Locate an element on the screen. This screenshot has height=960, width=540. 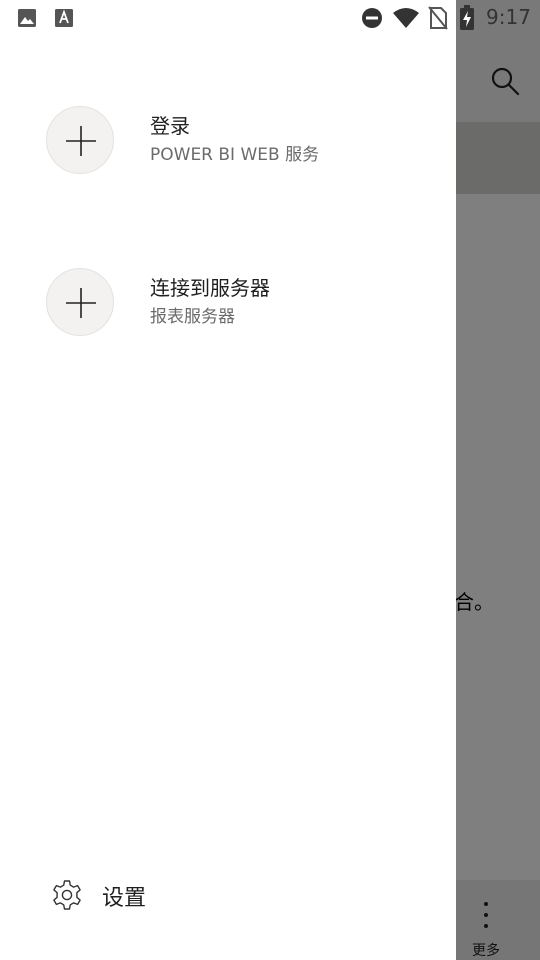
battery-charging-icon is located at coordinates (467, 17).